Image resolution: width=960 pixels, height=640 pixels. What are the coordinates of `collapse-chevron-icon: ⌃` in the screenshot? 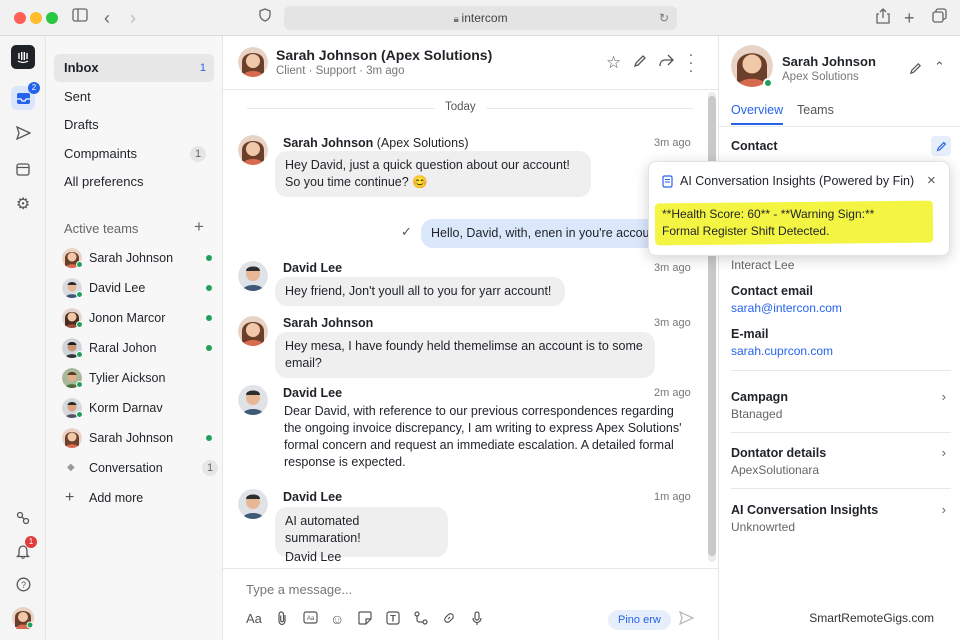 It's located at (939, 67).